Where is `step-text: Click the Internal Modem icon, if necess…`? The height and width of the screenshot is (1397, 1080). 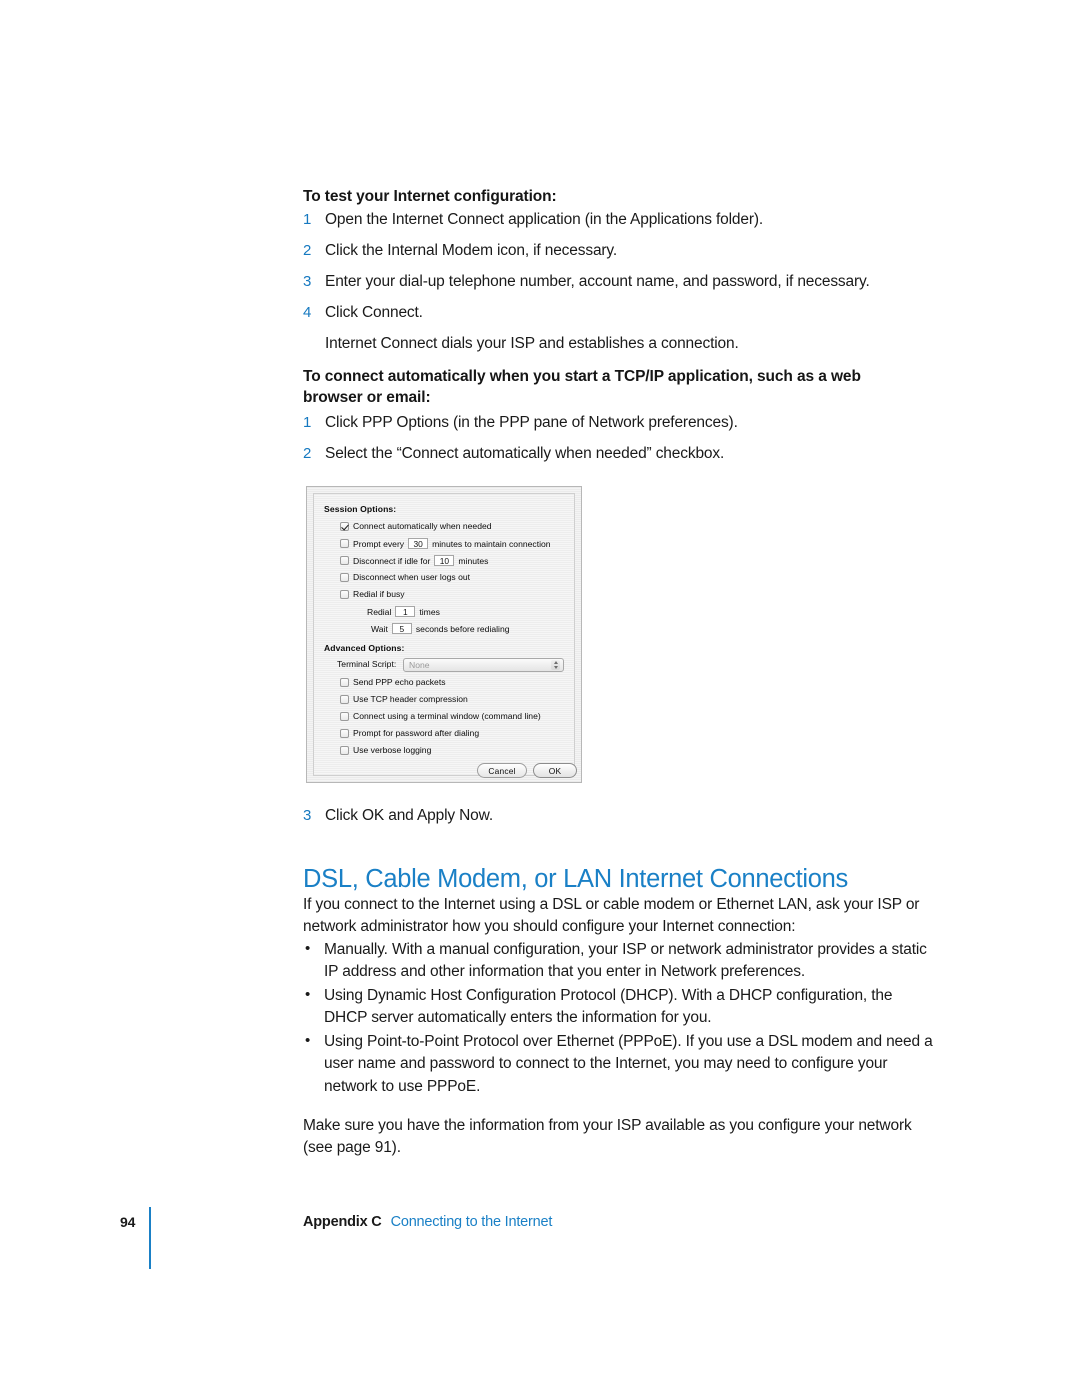
step-text: Click the Internal Modem icon, if necess… is located at coordinates (471, 250).